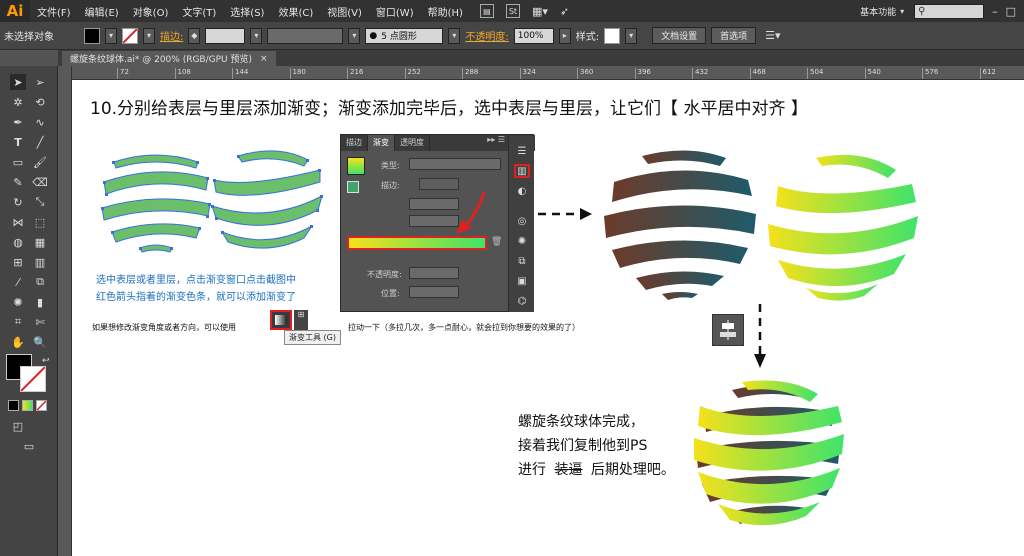 The width and height of the screenshot is (1024, 556). I want to click on menu-file: 文件(F), so click(54, 11).